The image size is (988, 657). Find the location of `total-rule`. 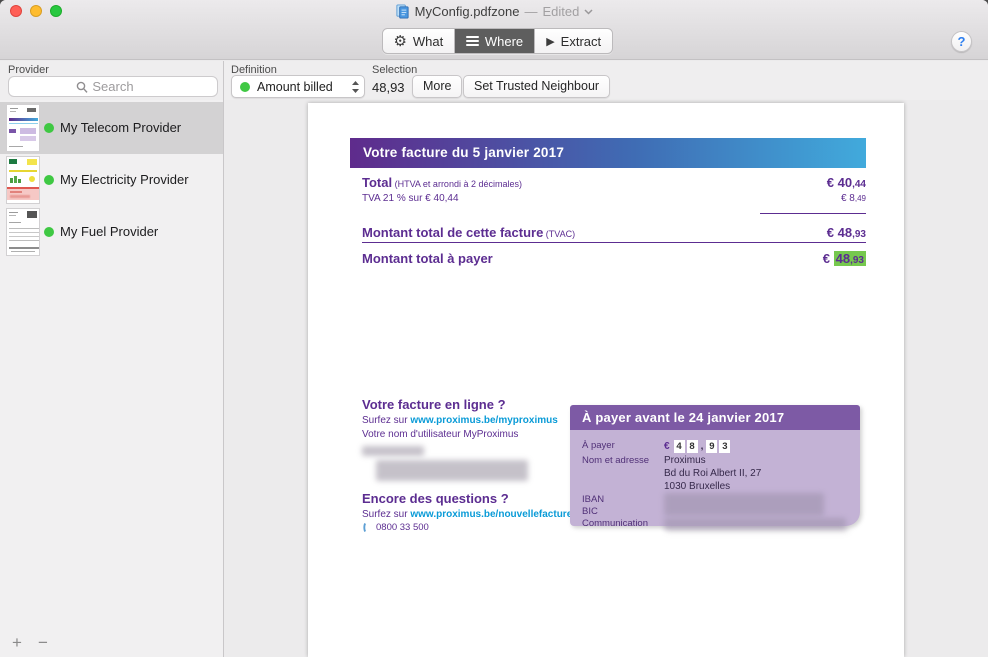

total-rule is located at coordinates (614, 242).